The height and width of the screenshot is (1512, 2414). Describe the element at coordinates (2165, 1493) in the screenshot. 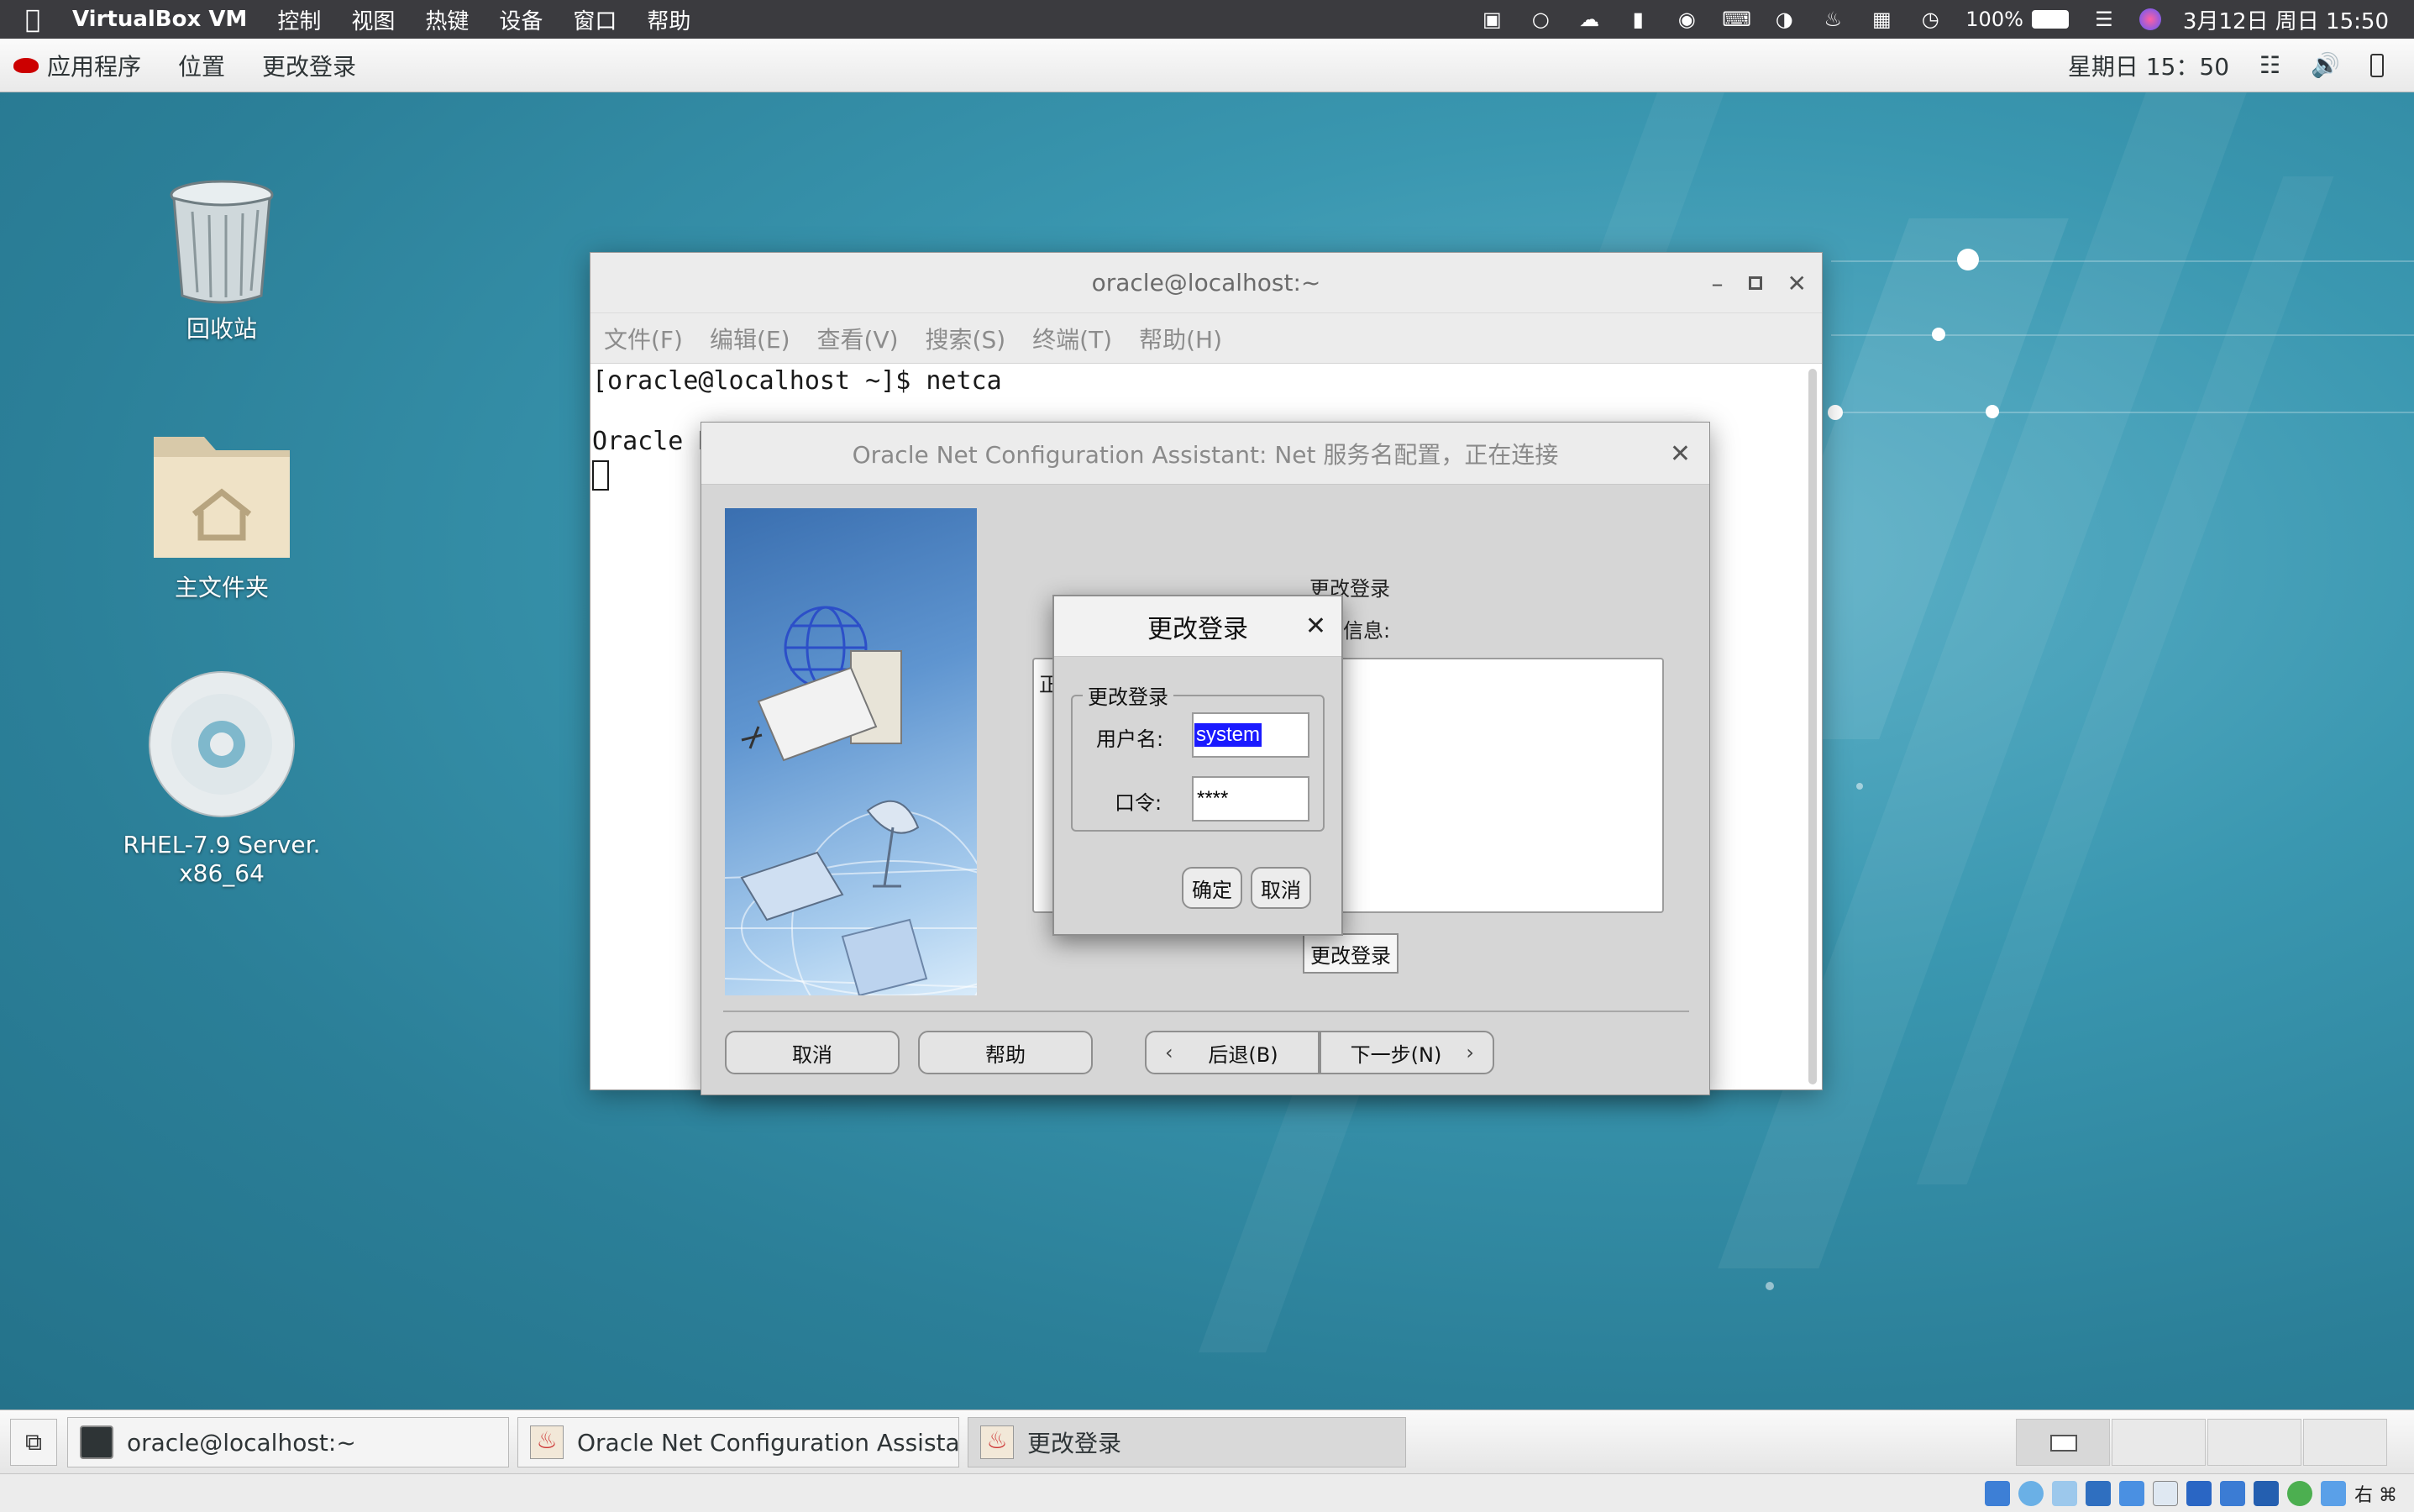

I see `shared-folder-icon` at that location.